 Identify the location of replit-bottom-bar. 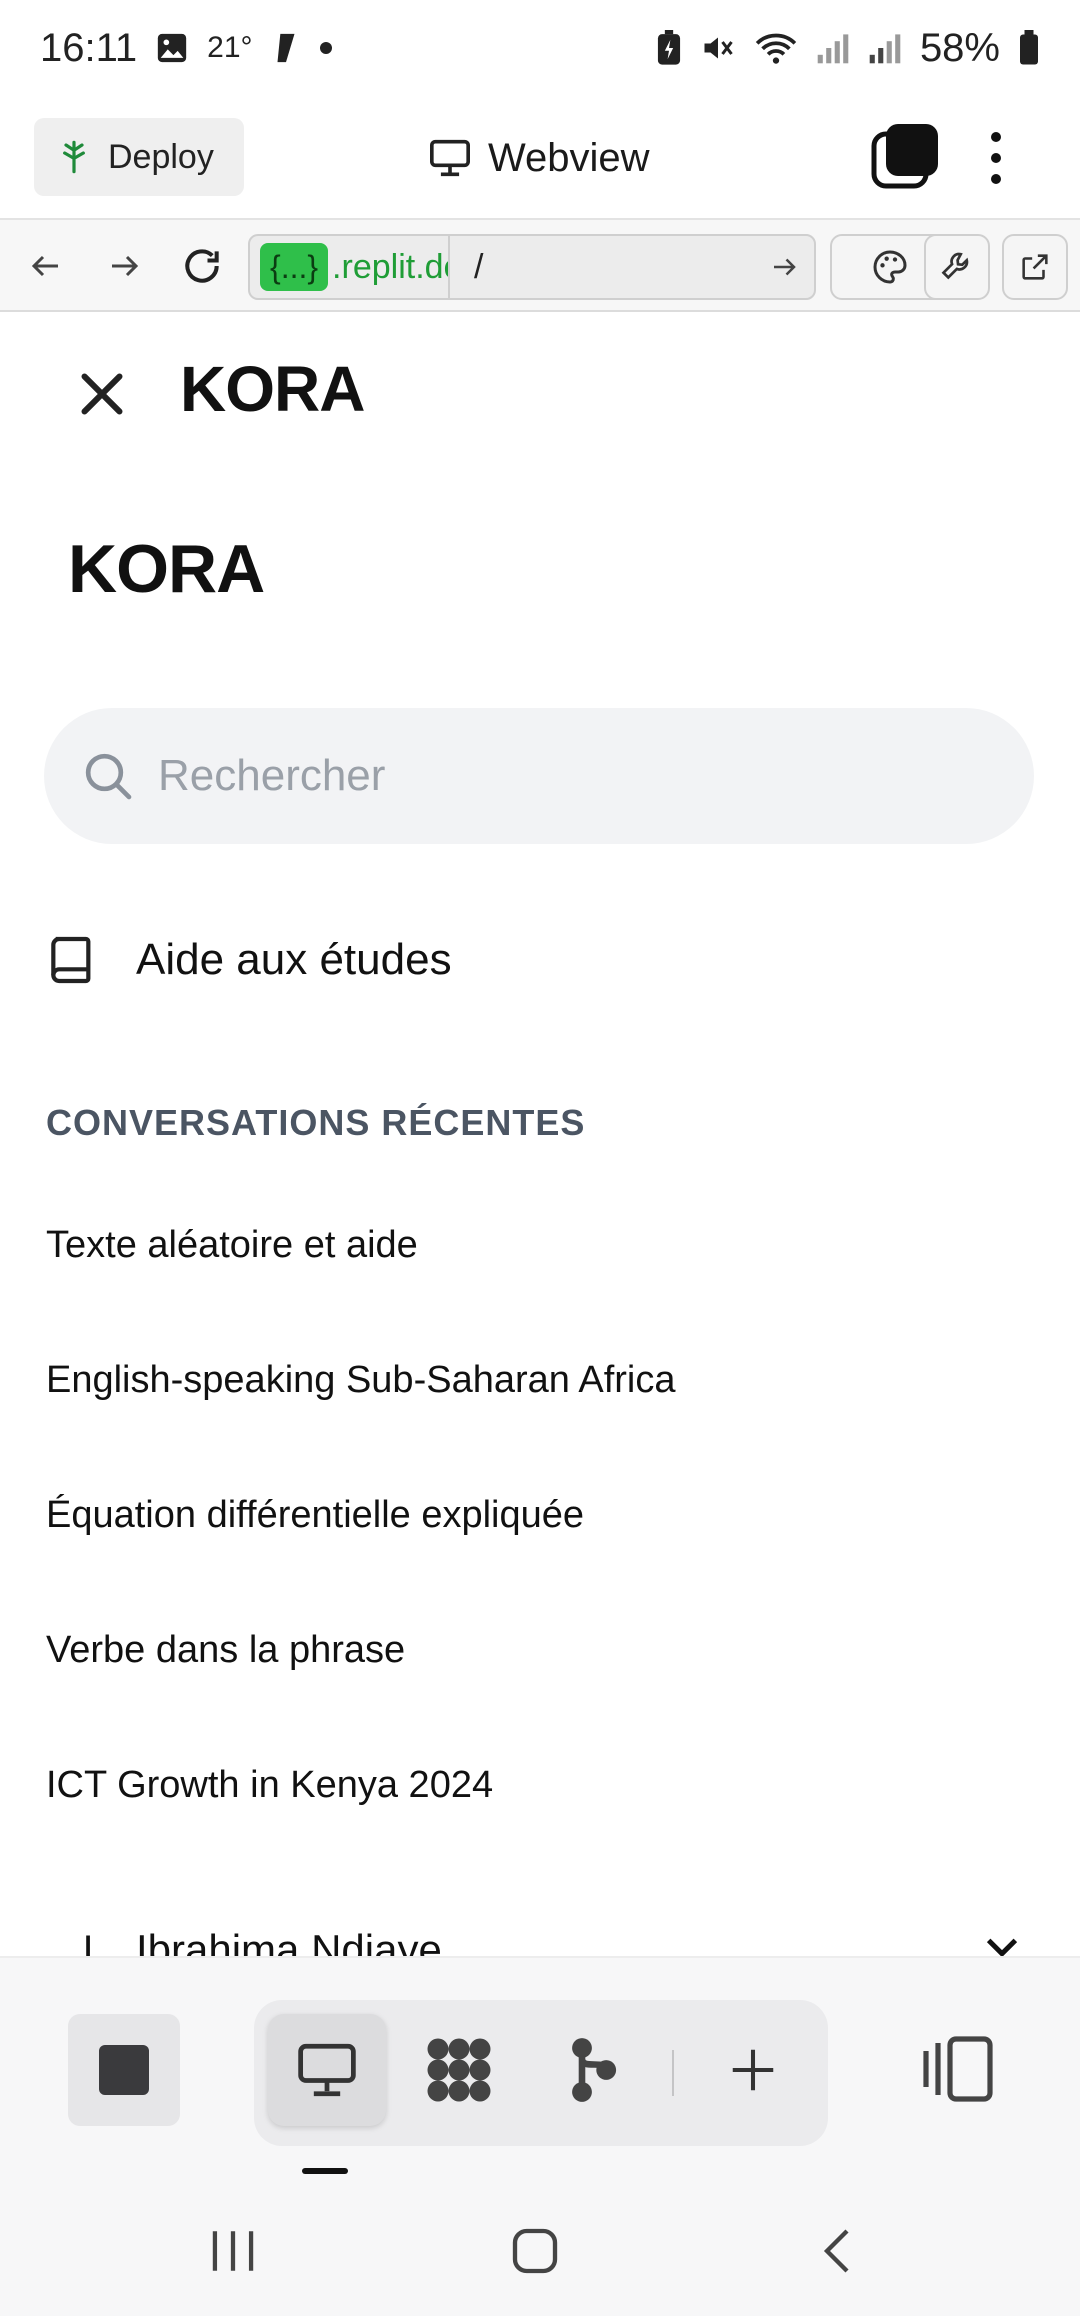
(540, 2066).